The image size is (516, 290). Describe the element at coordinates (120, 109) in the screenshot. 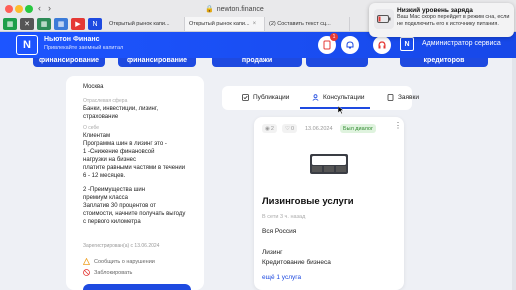

I see `sphere-line: Банки, инвестиции, лизинг,` at that location.